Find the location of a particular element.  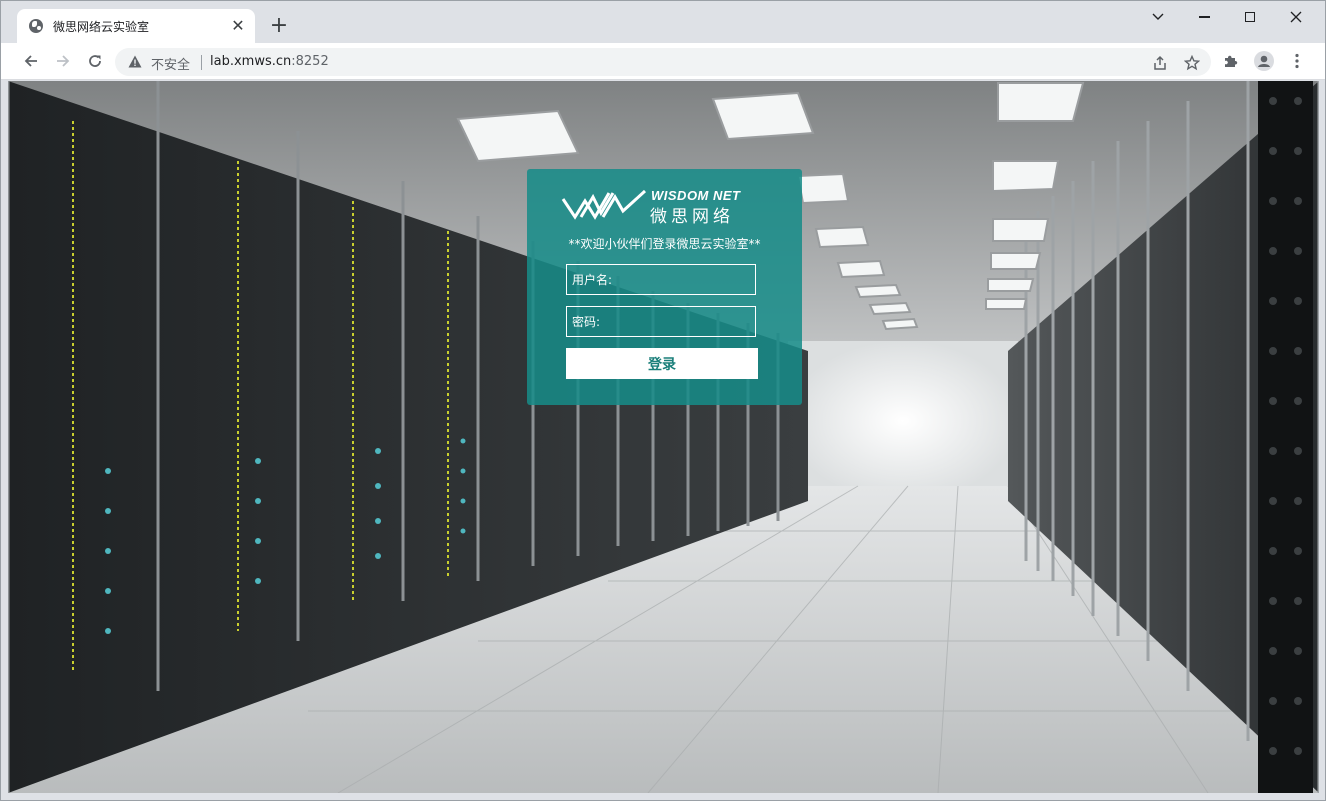

back-button is located at coordinates (31, 61).